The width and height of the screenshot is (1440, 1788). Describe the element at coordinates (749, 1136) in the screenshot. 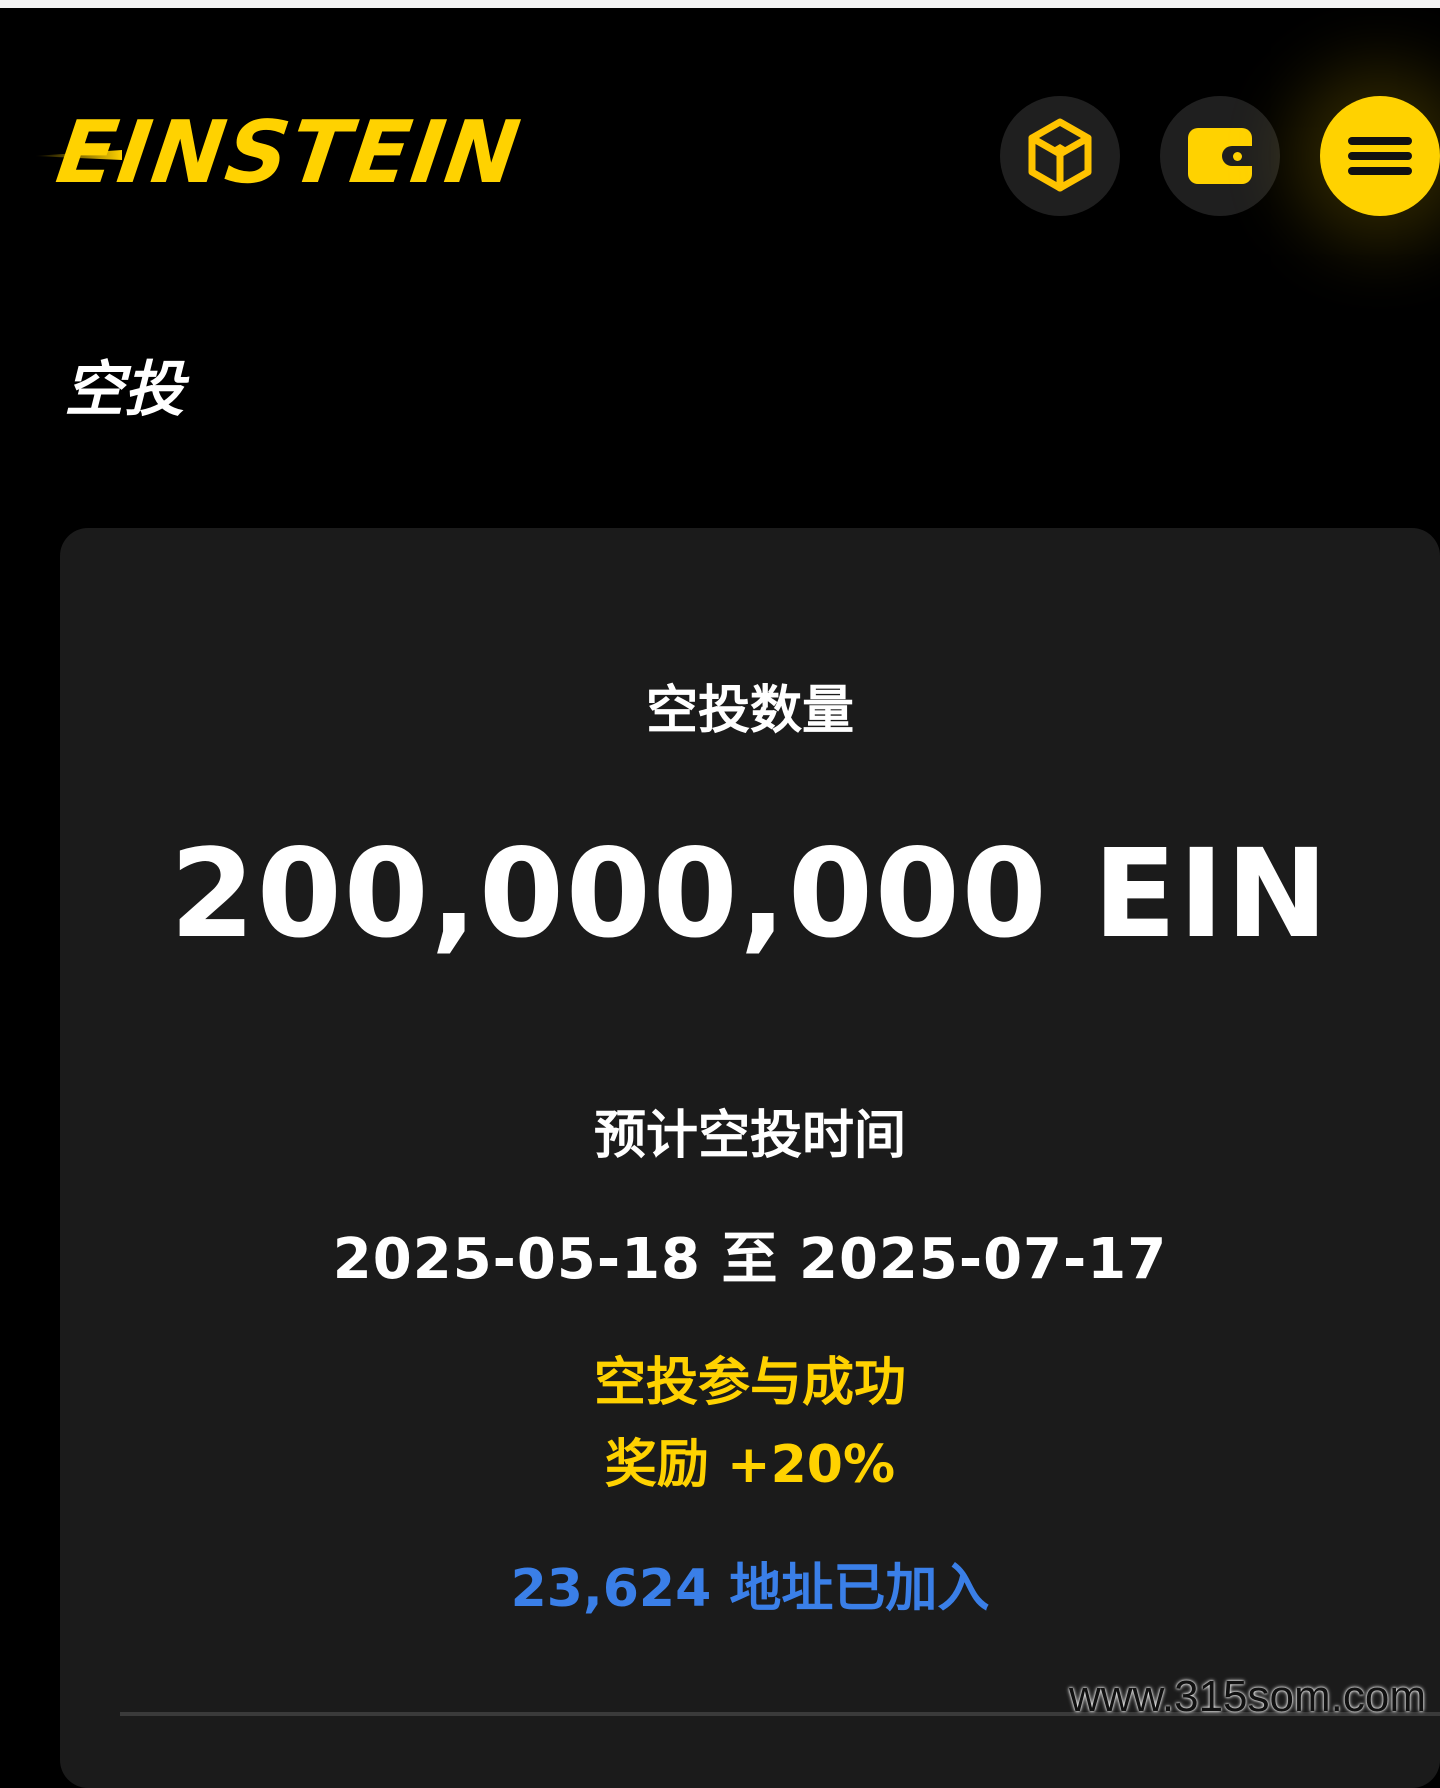

I see `airdrop-time-label: 预计空投时间` at that location.